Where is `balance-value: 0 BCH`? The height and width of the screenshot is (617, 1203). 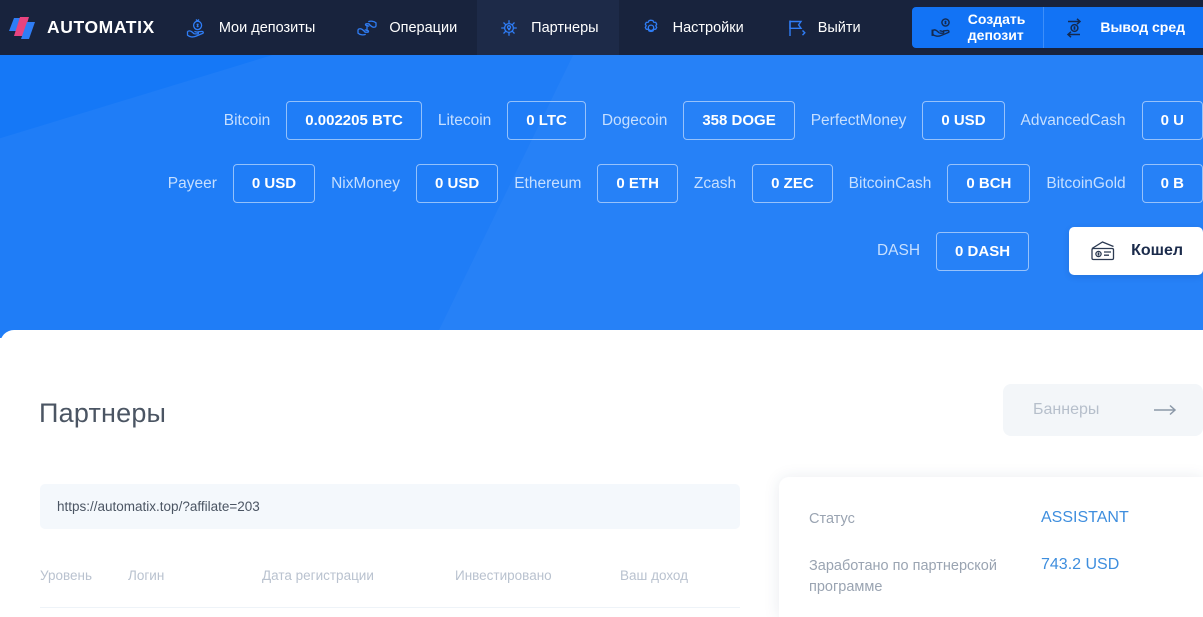
balance-value: 0 BCH is located at coordinates (989, 183).